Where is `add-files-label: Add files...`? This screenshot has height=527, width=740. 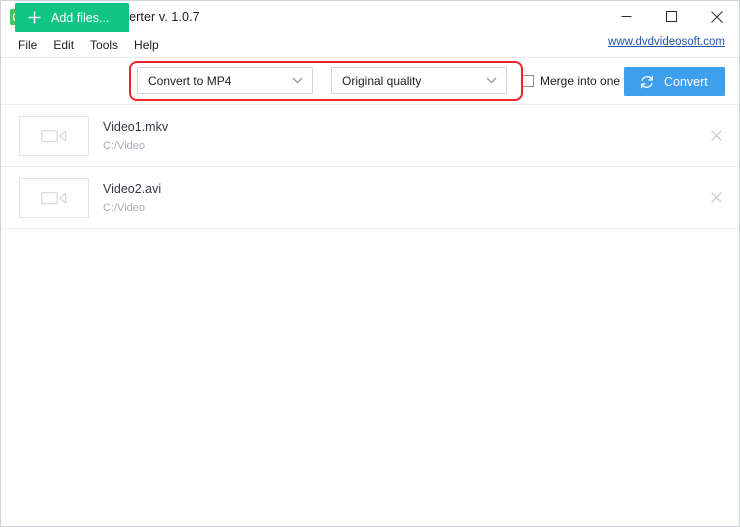 add-files-label: Add files... is located at coordinates (80, 17).